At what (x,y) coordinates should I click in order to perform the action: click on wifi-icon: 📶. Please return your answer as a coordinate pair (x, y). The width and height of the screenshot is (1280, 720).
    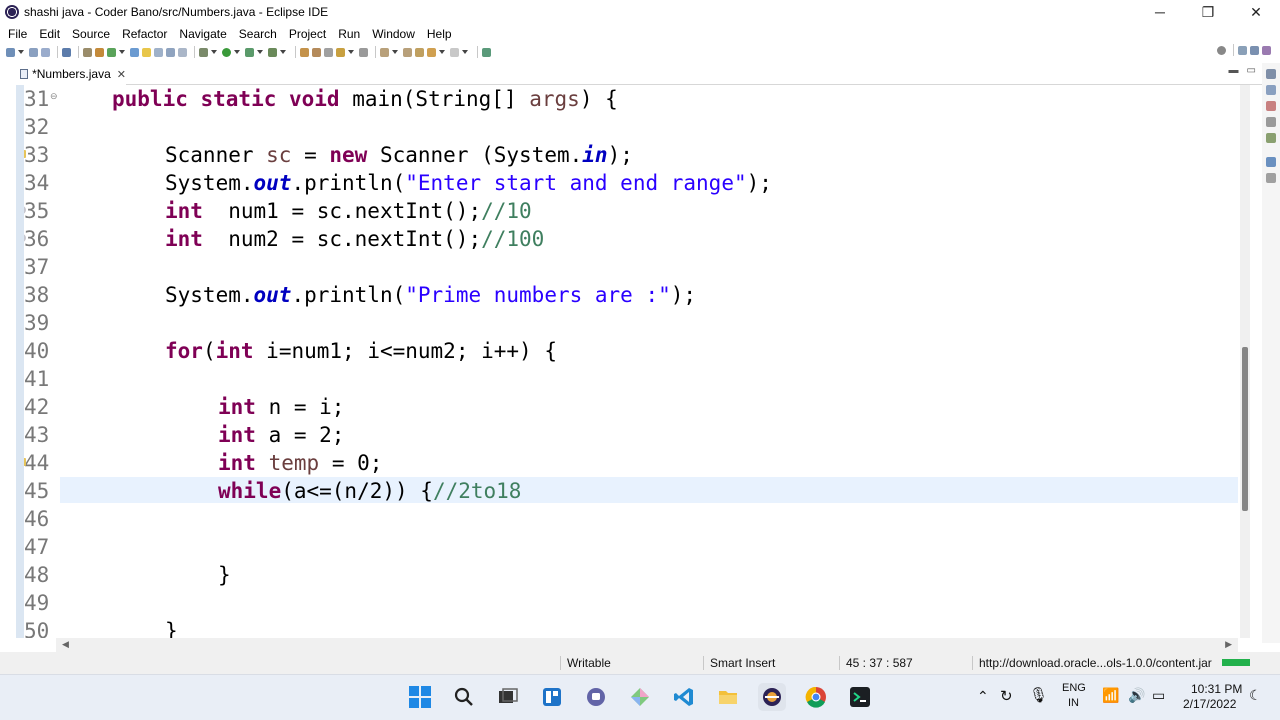
    Looking at the image, I should click on (1110, 695).